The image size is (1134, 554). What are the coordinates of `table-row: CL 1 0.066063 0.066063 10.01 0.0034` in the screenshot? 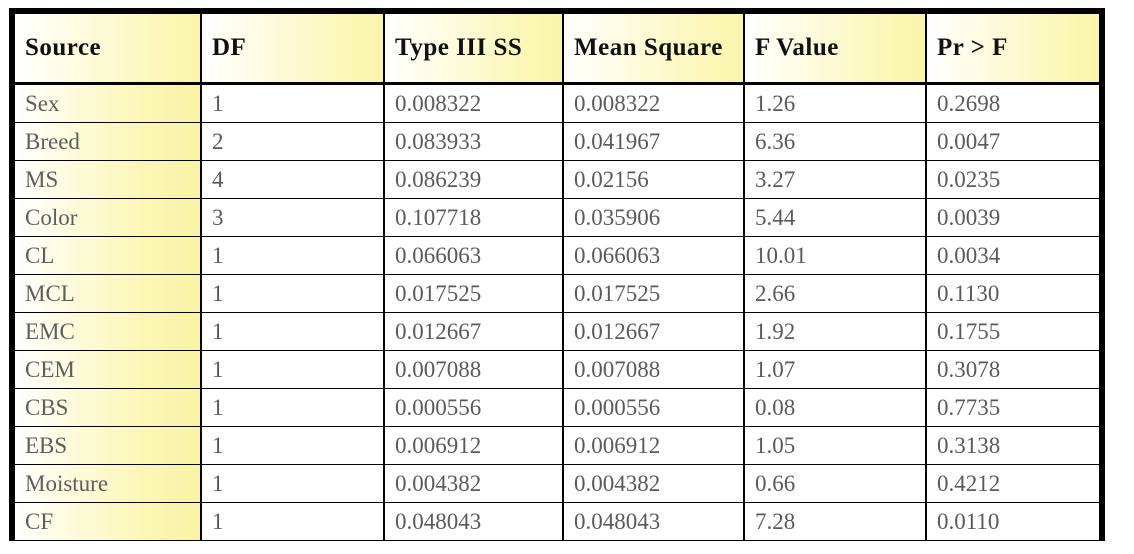 It's located at (557, 255).